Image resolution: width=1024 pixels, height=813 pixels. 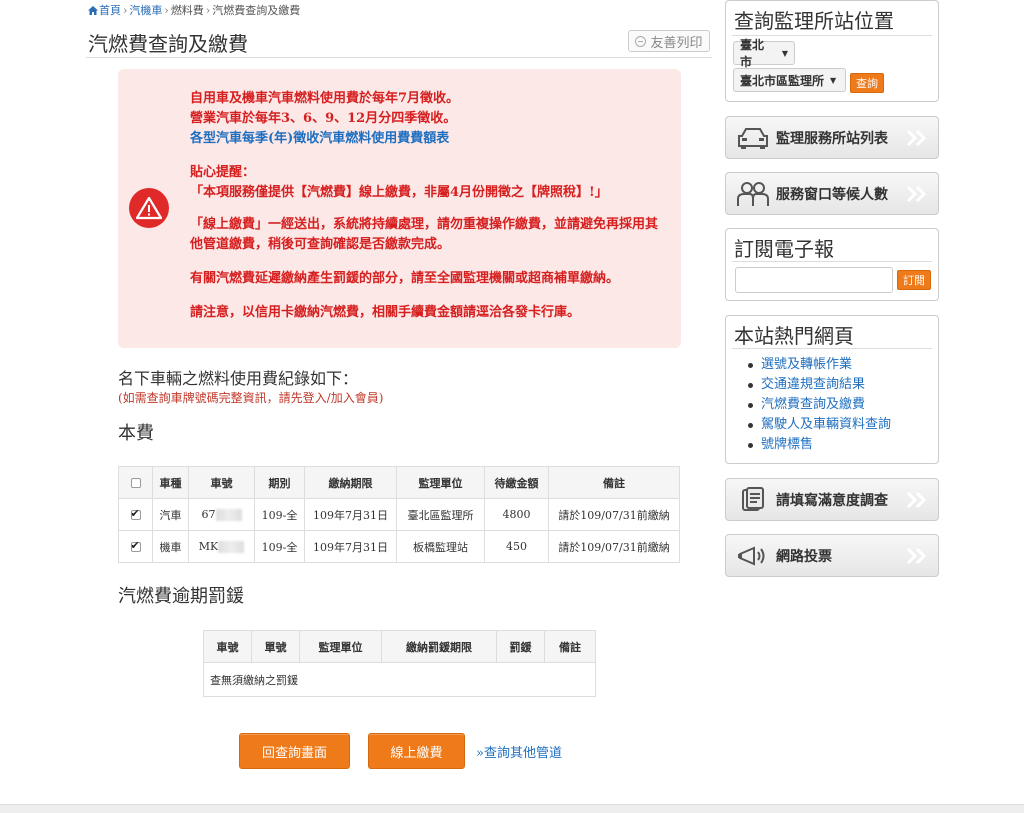 What do you see at coordinates (170, 482) in the screenshot?
I see `col-type: 車種` at bounding box center [170, 482].